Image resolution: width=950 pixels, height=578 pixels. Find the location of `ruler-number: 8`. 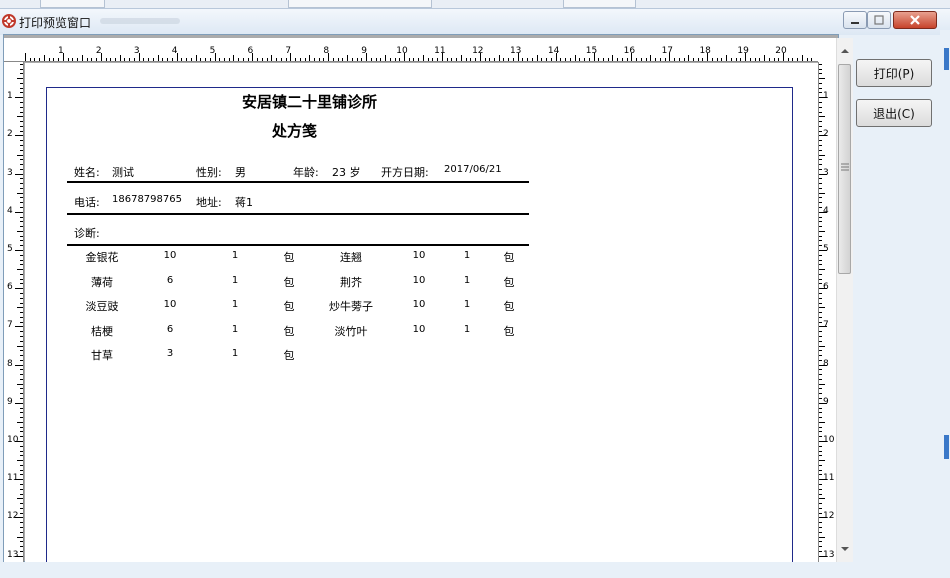

ruler-number: 8 is located at coordinates (10, 363).